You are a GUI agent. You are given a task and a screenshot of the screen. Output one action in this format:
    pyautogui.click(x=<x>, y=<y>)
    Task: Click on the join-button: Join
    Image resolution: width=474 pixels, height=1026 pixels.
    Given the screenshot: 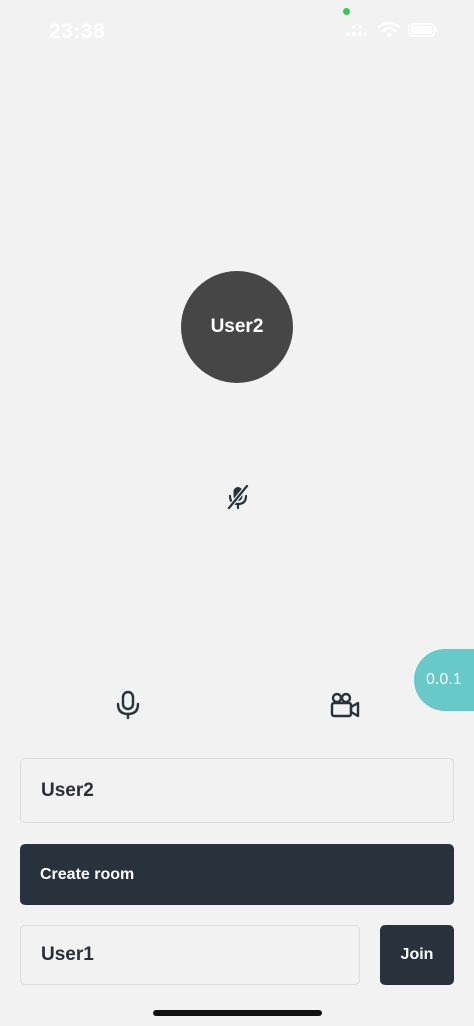 What is the action you would take?
    pyautogui.click(x=417, y=955)
    